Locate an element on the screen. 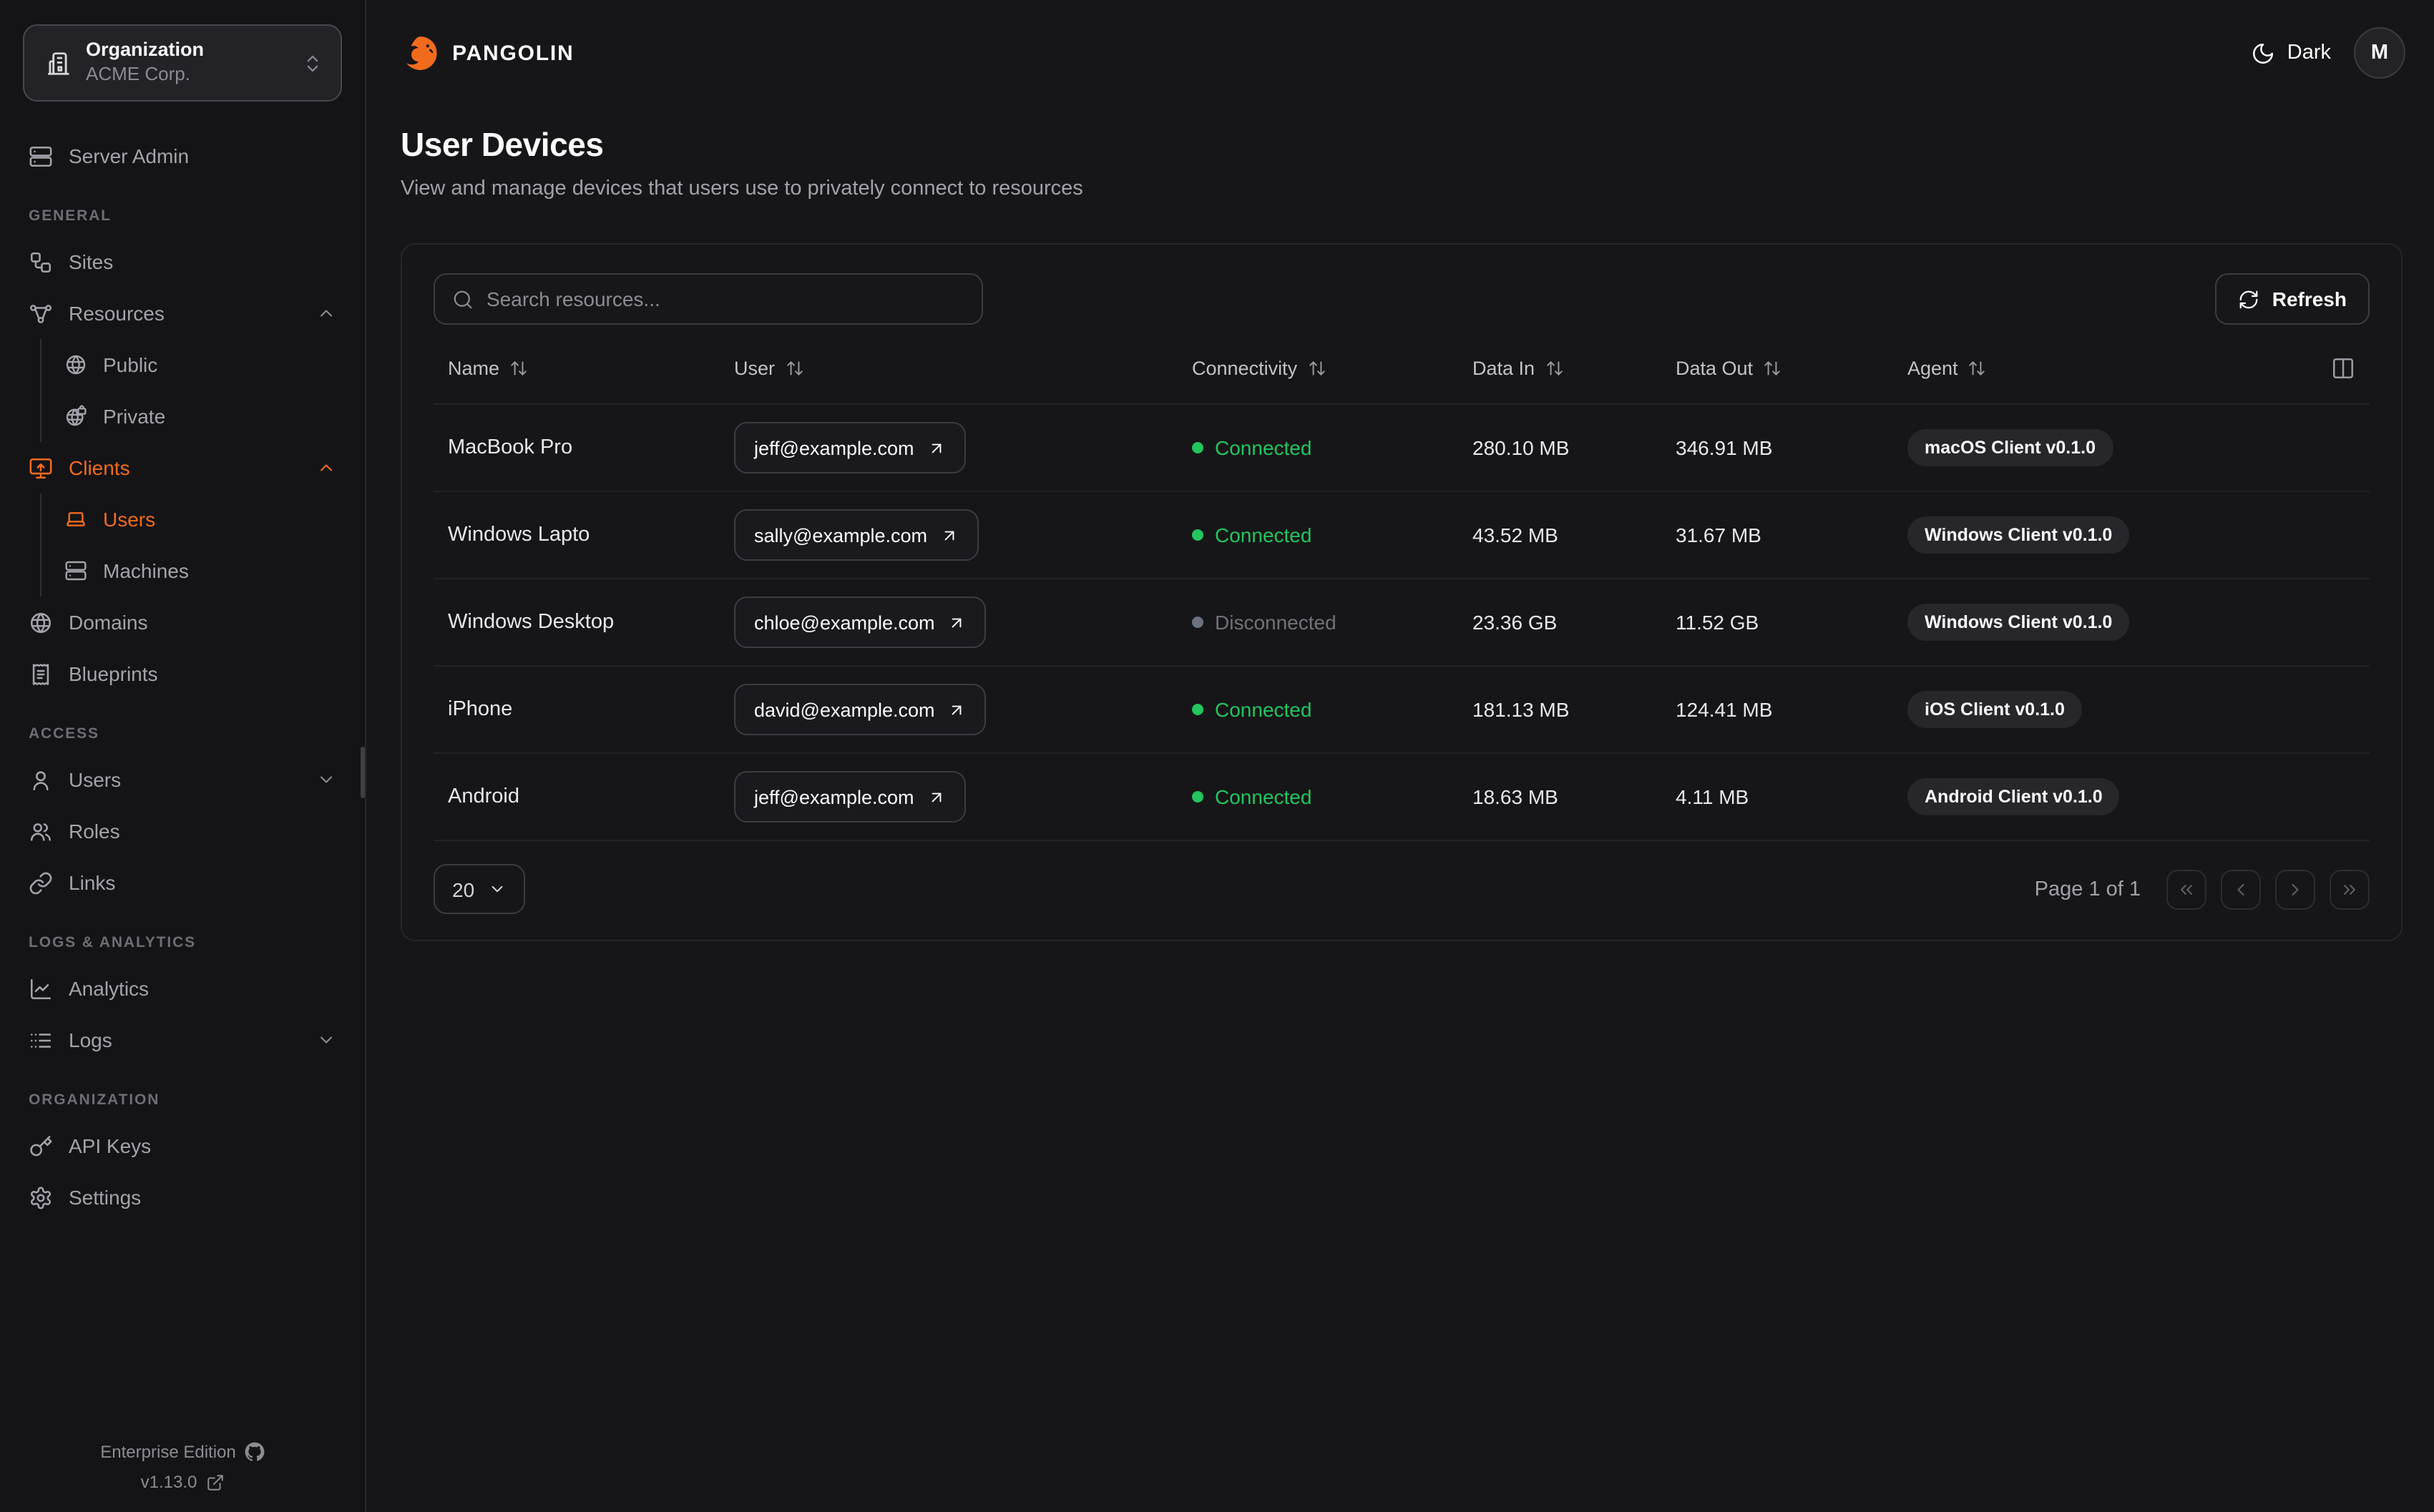 This screenshot has height=1512, width=2434. laptop-icon is located at coordinates (75, 519).